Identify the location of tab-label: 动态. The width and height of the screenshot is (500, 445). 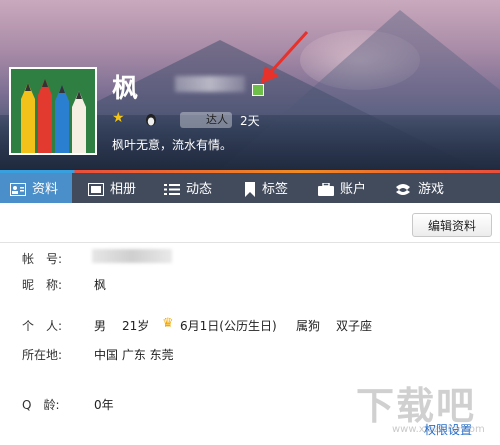
(199, 189).